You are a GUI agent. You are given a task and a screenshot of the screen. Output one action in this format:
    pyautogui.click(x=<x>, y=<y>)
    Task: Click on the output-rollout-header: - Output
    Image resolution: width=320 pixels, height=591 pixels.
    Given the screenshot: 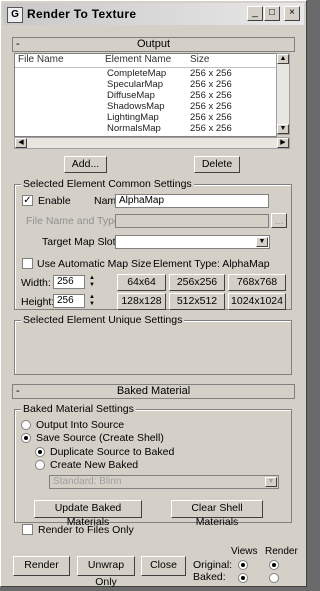 What is the action you would take?
    pyautogui.click(x=153, y=44)
    